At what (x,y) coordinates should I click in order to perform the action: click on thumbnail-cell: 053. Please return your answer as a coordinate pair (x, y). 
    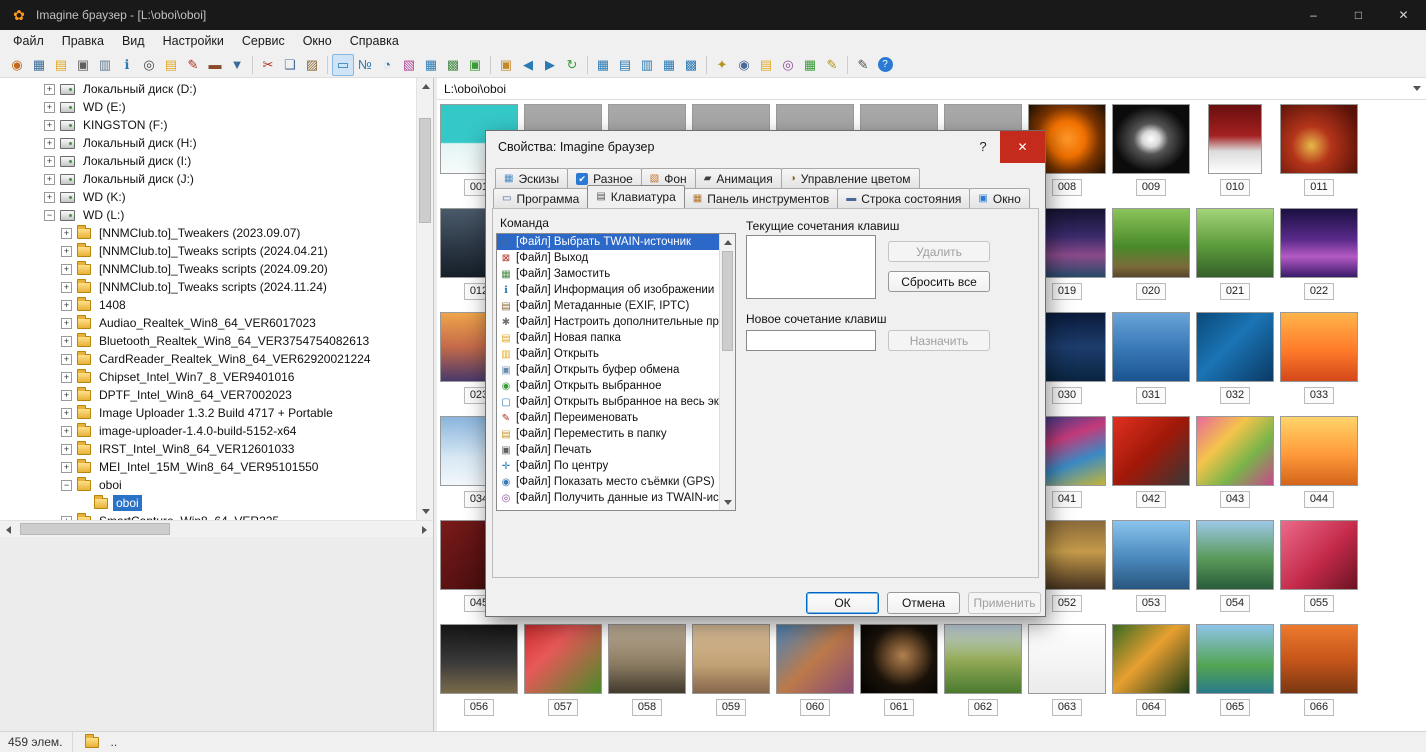
    Looking at the image, I should click on (1151, 568).